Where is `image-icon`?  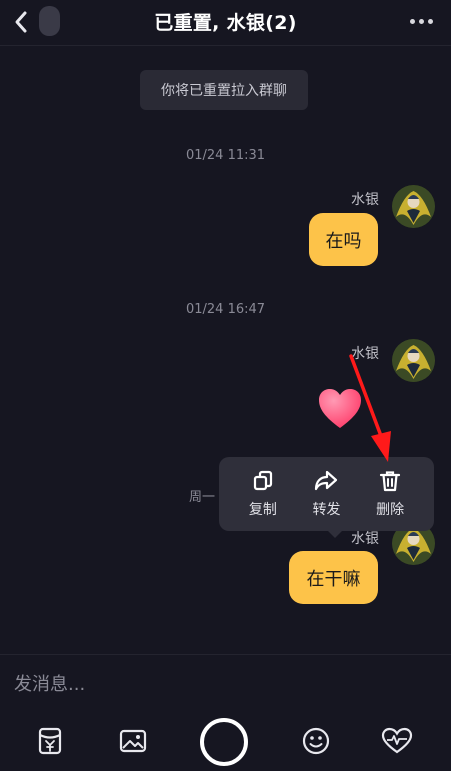
image-icon is located at coordinates (133, 741).